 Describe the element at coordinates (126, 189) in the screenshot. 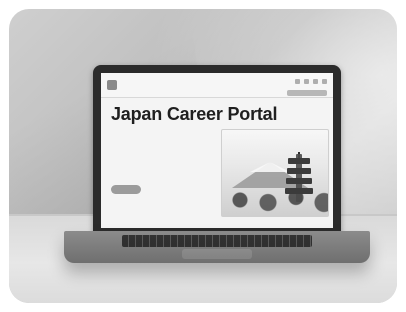

I see `hero-button` at that location.